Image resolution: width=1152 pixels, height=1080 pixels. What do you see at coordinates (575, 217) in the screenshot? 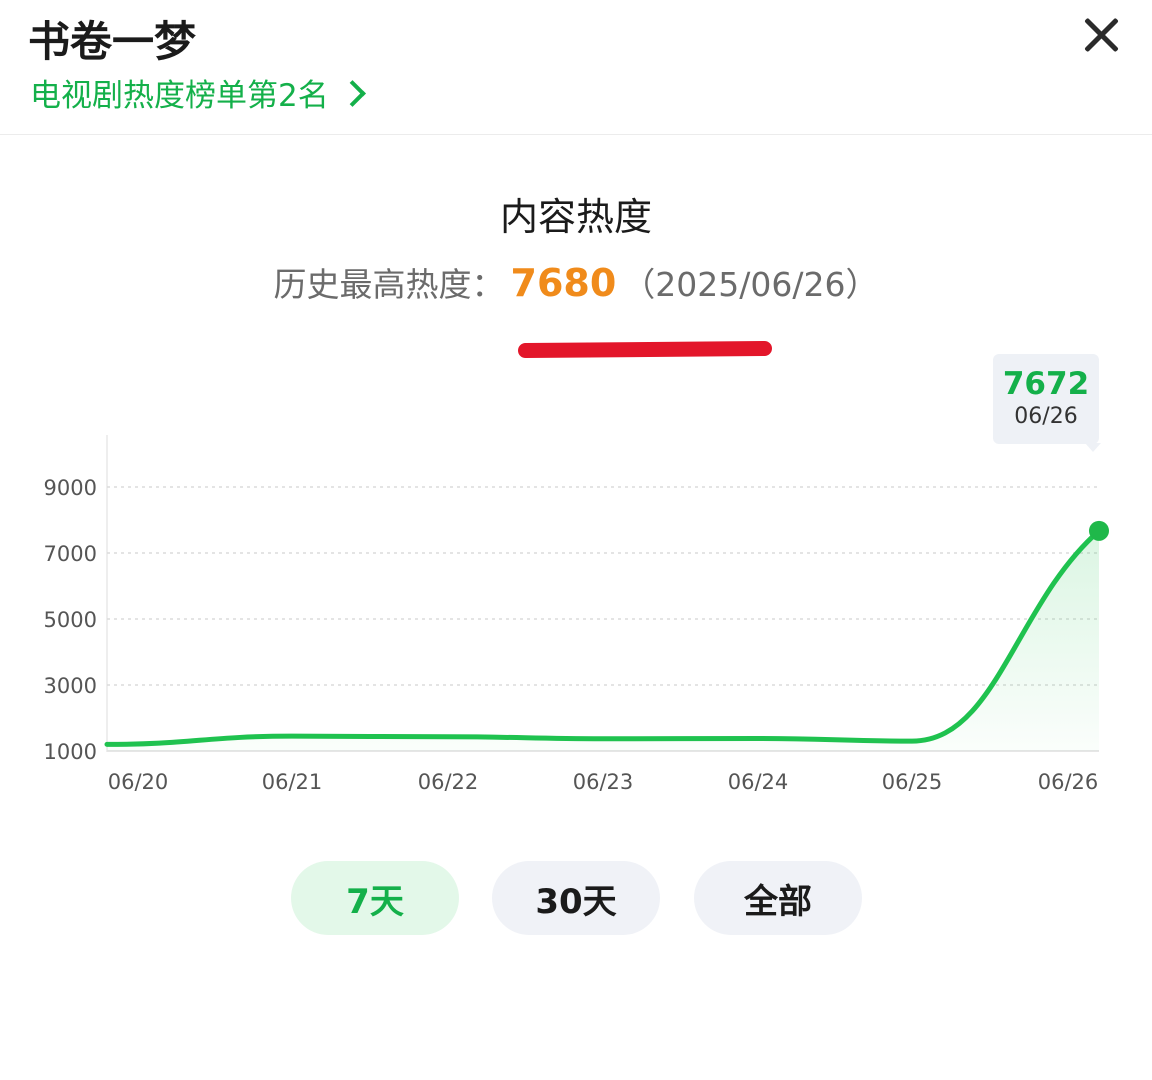
I see `section-title: 内容热度` at bounding box center [575, 217].